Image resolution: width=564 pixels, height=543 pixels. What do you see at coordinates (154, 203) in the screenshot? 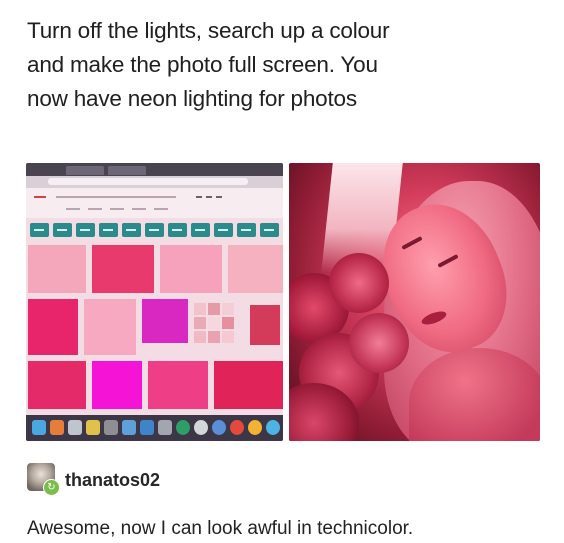
I see `search-header` at bounding box center [154, 203].